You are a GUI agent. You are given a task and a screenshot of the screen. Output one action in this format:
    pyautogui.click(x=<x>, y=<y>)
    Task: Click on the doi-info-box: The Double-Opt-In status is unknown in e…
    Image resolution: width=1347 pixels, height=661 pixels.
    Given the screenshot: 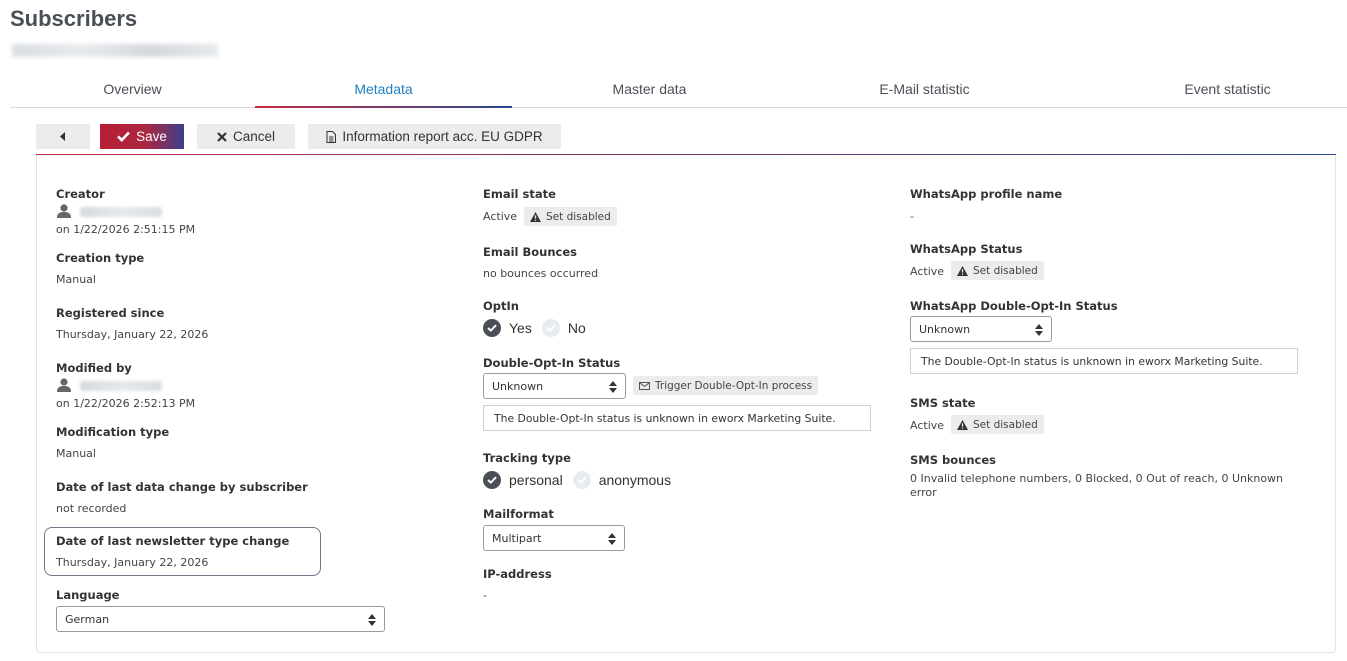 What is the action you would take?
    pyautogui.click(x=677, y=418)
    